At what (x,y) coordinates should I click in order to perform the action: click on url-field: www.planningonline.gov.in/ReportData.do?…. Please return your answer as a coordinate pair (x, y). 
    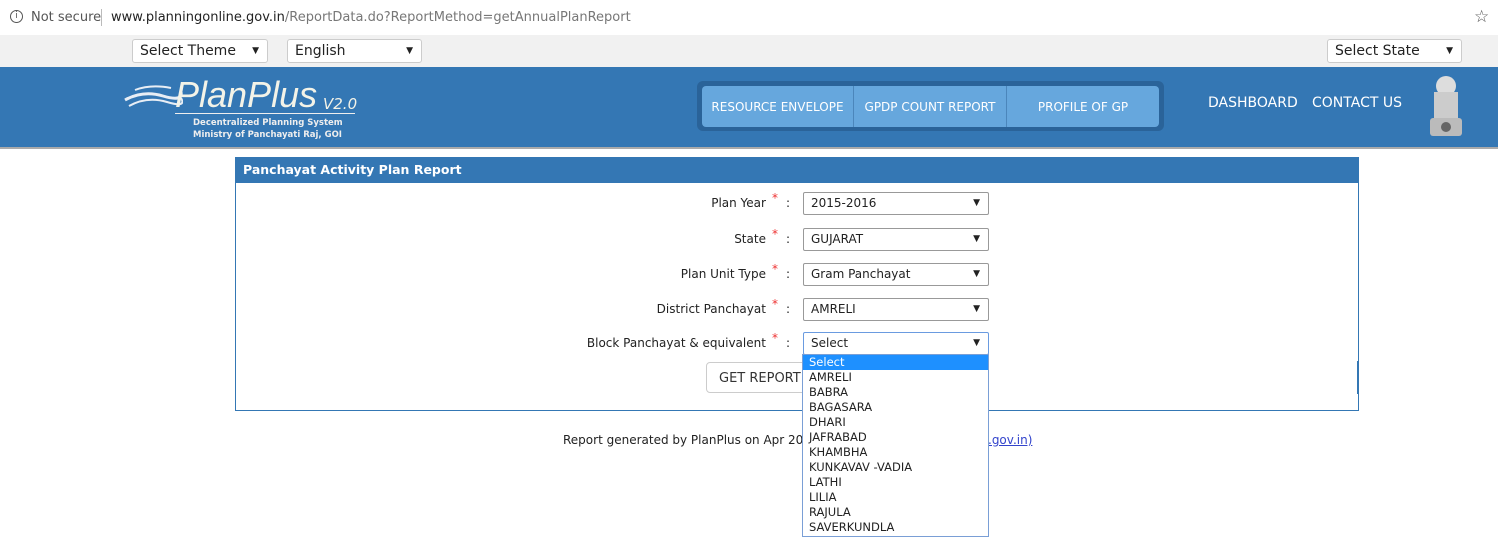
    Looking at the image, I should click on (371, 17).